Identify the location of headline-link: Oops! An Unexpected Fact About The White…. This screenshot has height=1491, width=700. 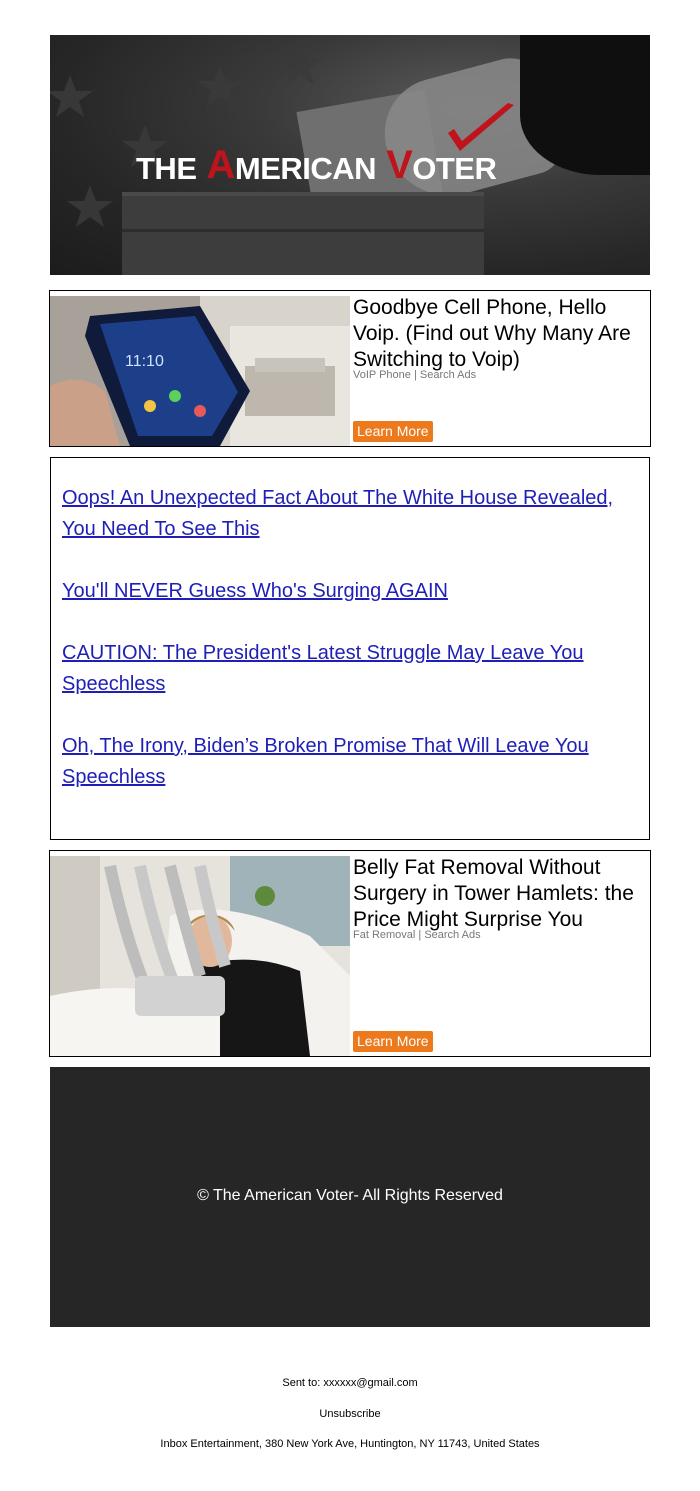
(349, 514).